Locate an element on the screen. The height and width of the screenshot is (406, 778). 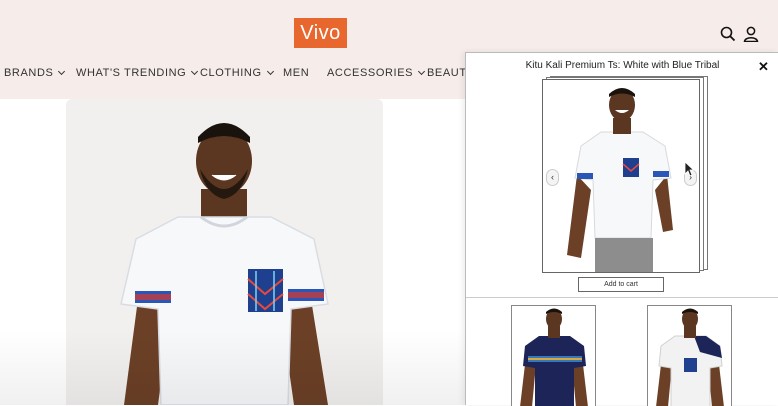
close-icon: ✕ is located at coordinates (763, 67).